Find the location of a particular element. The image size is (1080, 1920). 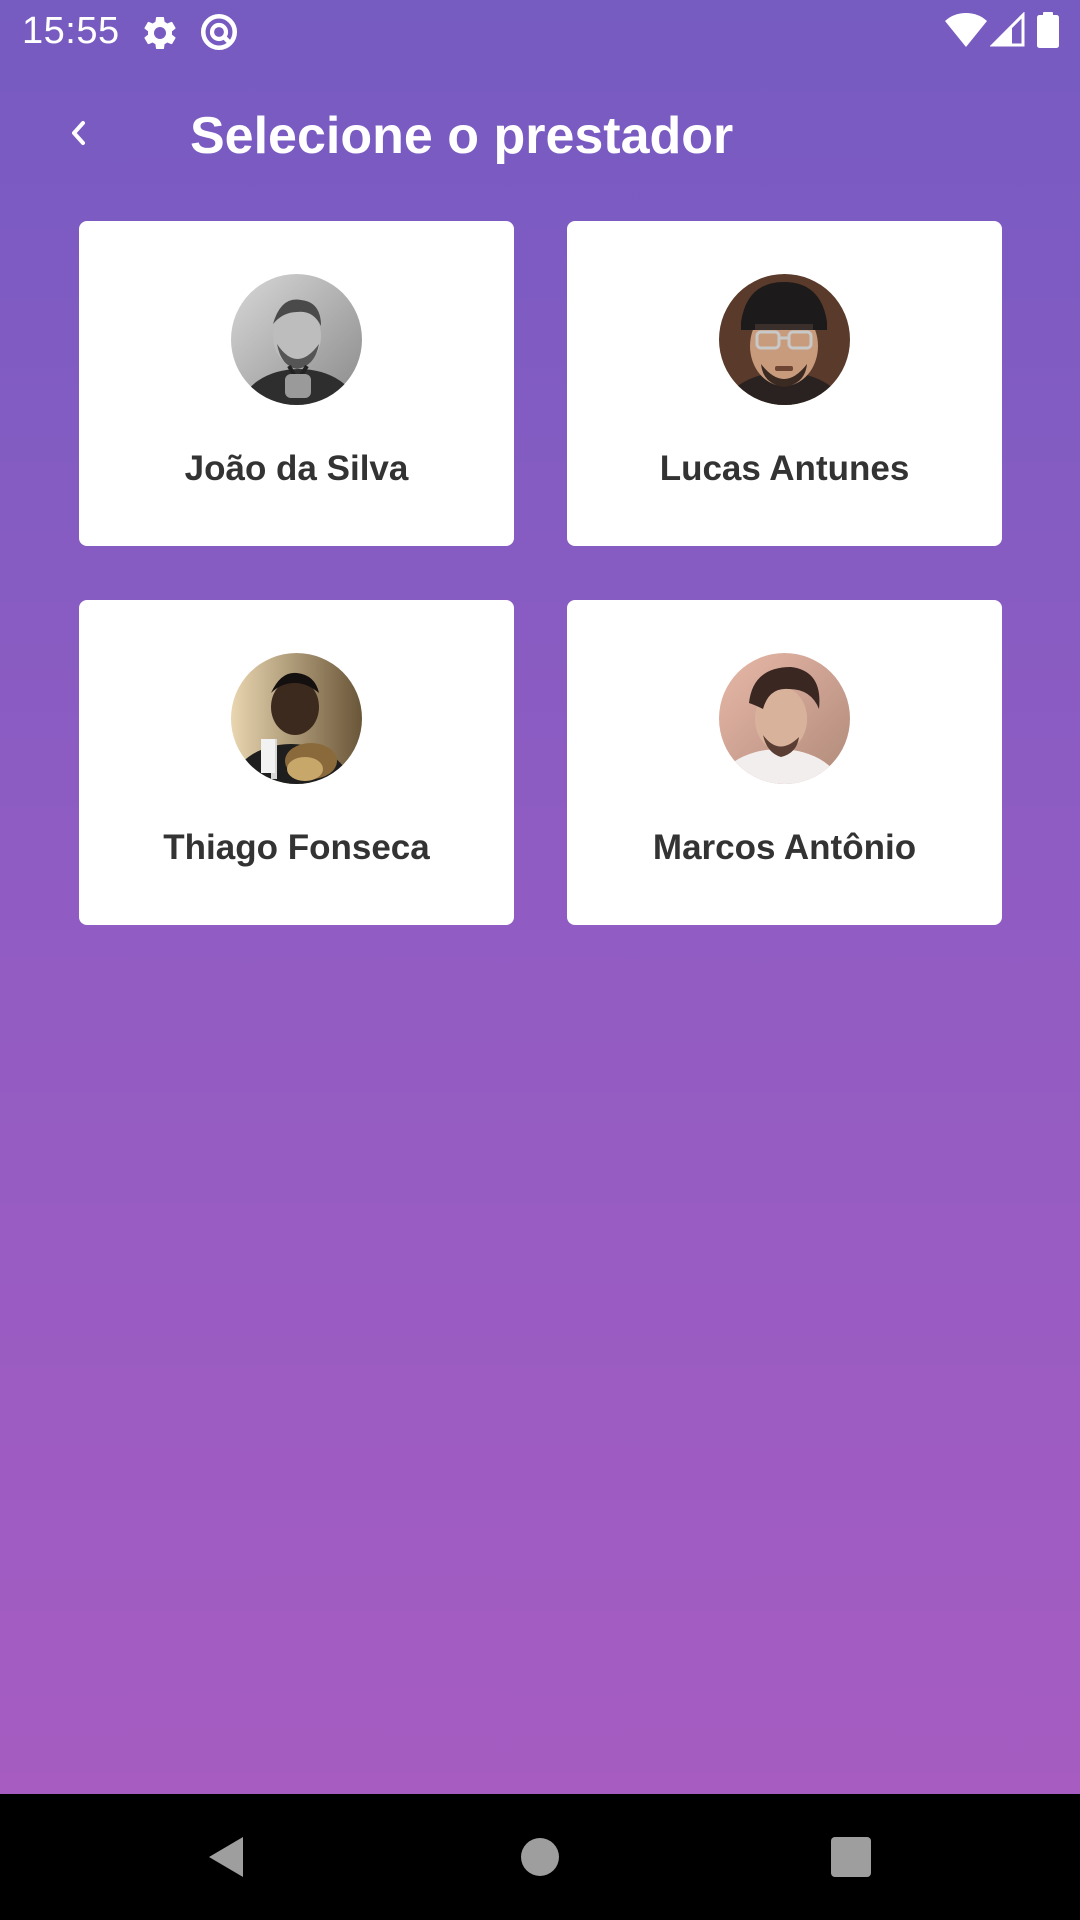

provider-card: João da Silva is located at coordinates (296, 383).